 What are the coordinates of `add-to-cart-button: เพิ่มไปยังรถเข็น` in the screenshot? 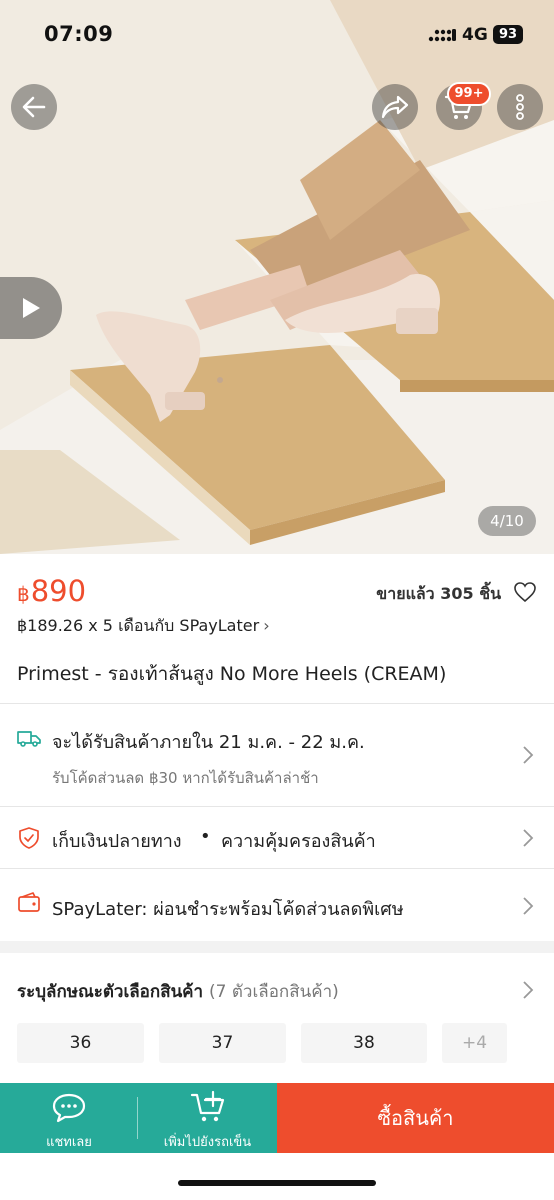 It's located at (207, 1118).